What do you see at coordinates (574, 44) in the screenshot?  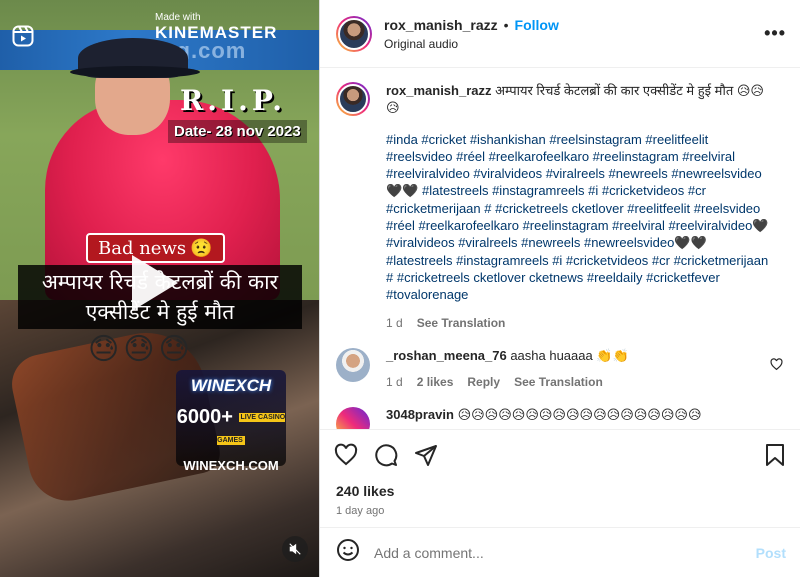 I see `audio-link: Original audio` at bounding box center [574, 44].